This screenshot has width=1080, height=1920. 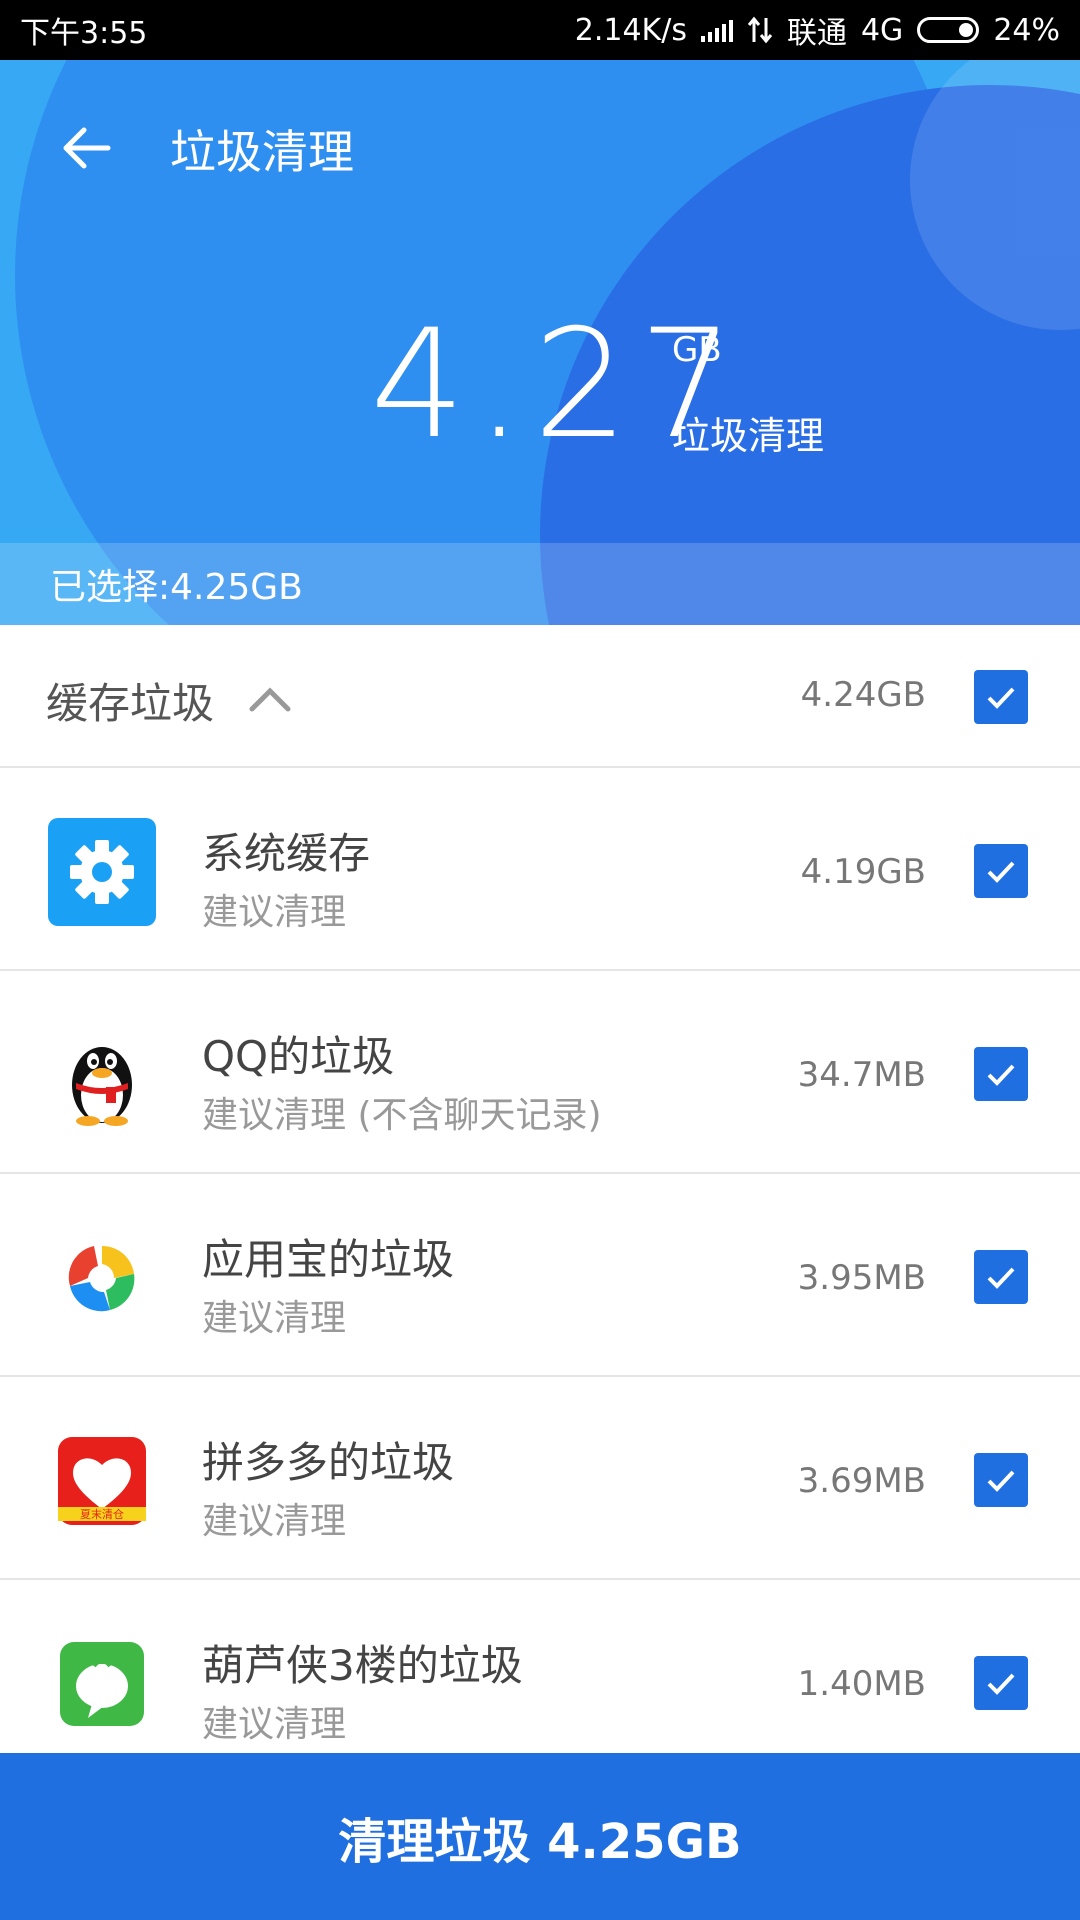 I want to click on pinduoduo-icon: 夏末清仓, so click(x=102, y=1481).